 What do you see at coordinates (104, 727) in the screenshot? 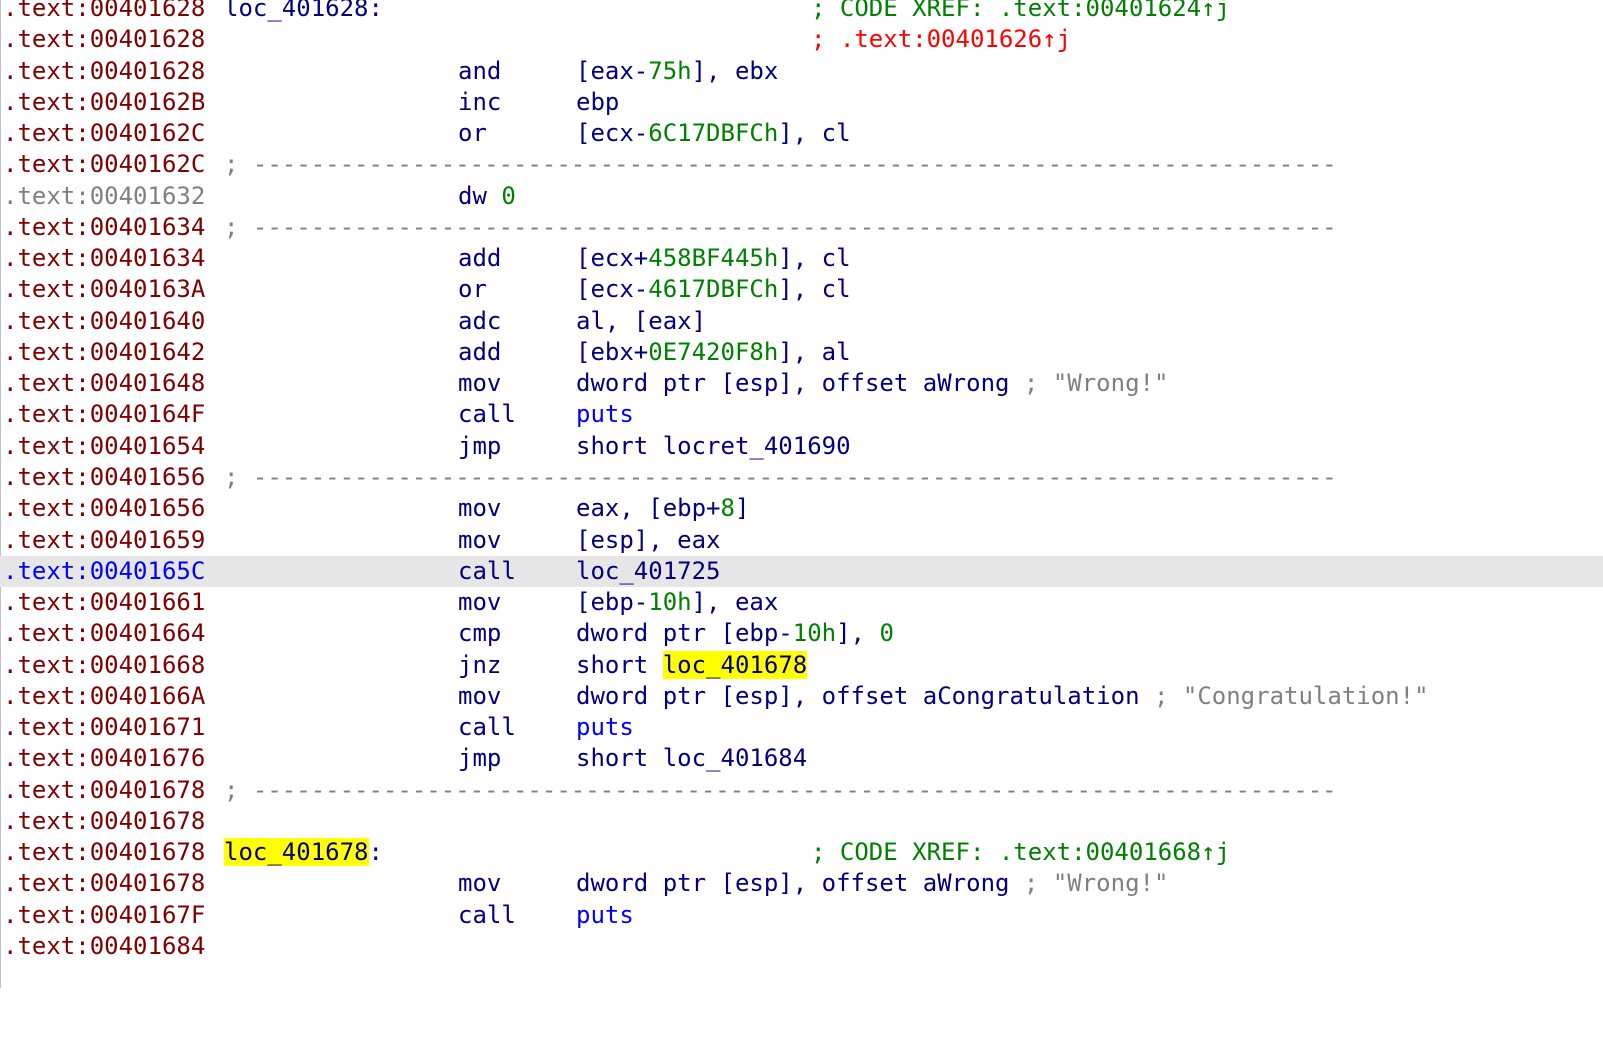
I see `address: .text:00401671` at bounding box center [104, 727].